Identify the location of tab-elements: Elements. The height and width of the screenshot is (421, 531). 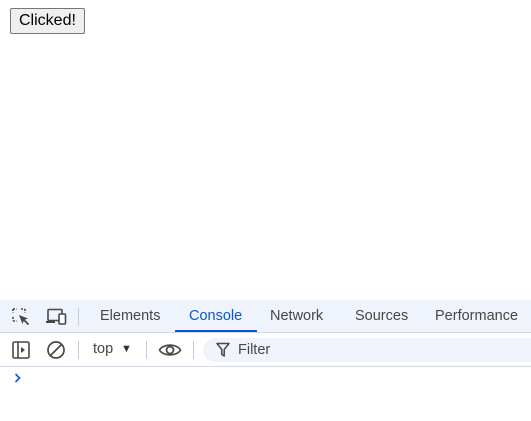
(130, 316).